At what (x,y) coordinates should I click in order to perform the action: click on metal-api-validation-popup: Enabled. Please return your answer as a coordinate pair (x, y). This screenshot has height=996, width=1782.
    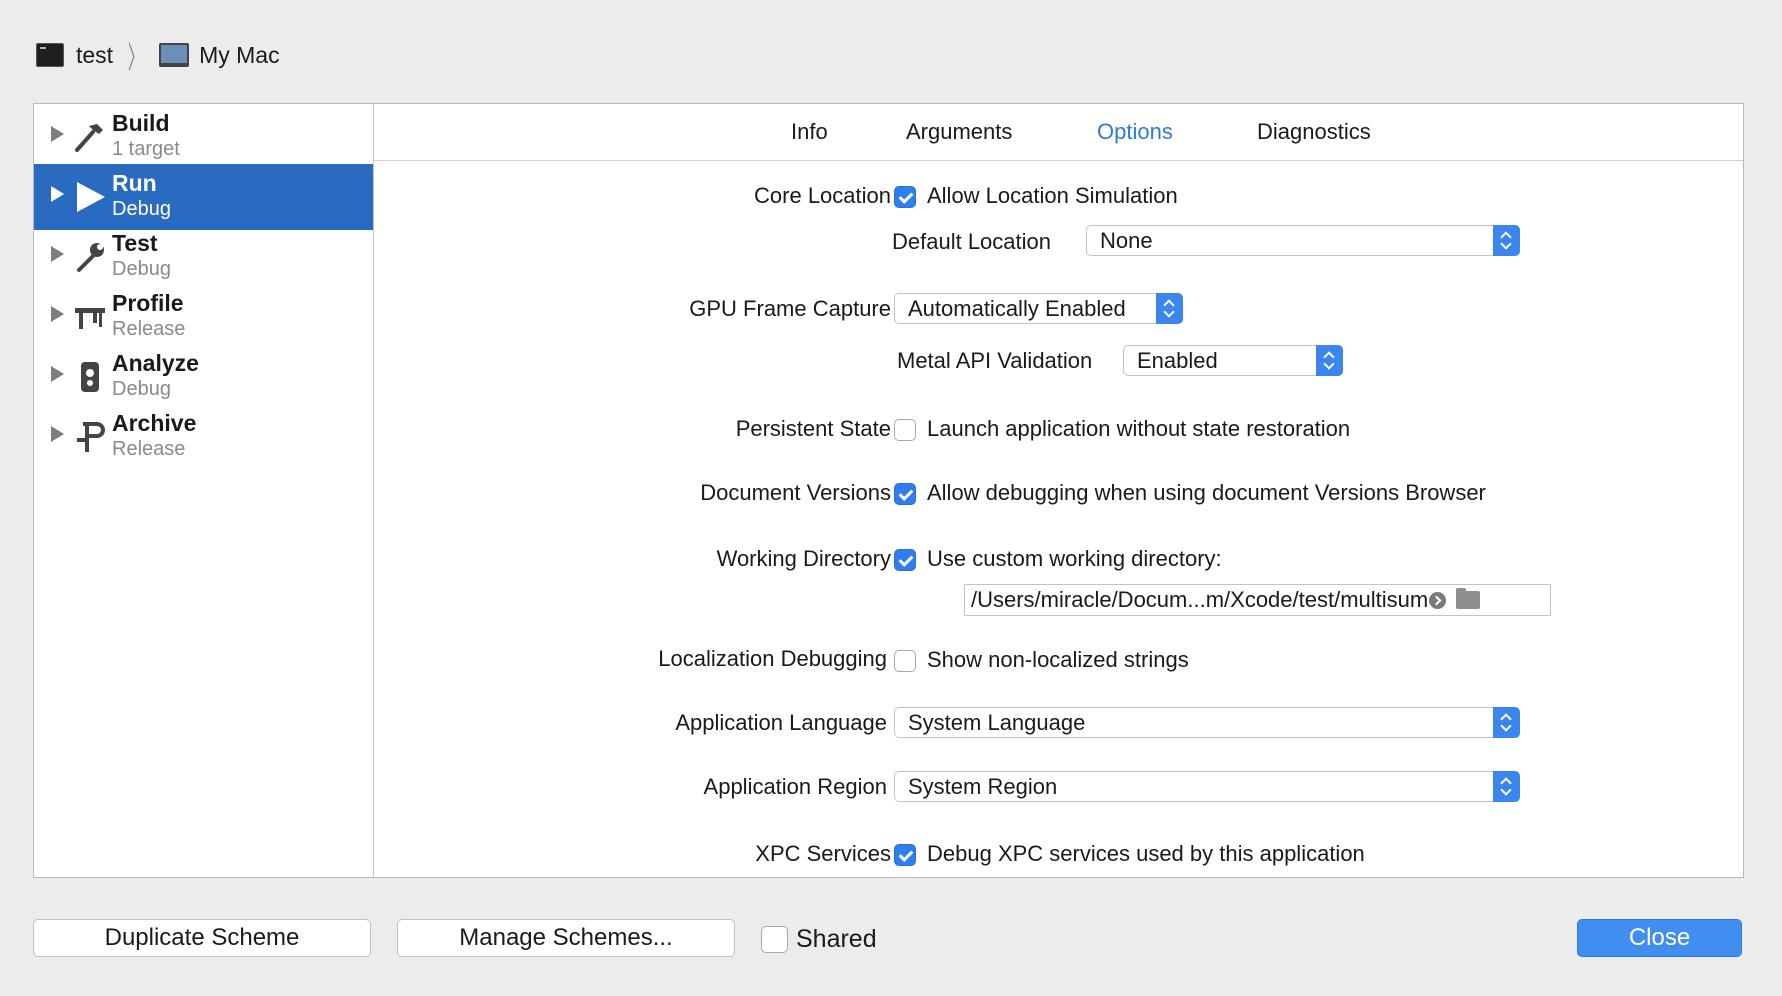
    Looking at the image, I should click on (1233, 360).